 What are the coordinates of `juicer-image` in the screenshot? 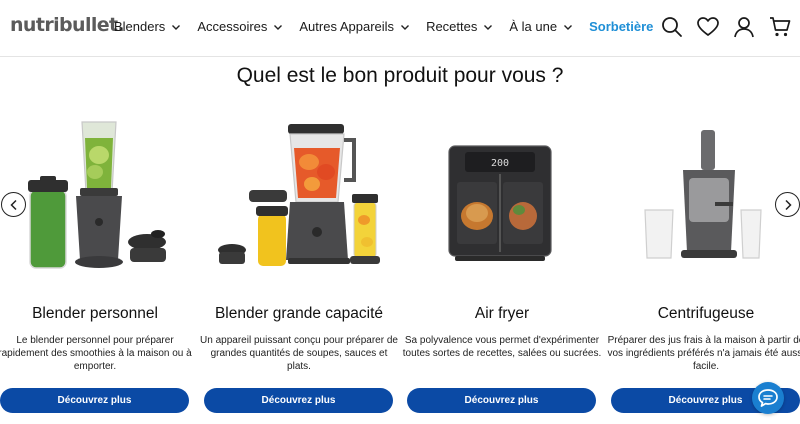 It's located at (705, 192).